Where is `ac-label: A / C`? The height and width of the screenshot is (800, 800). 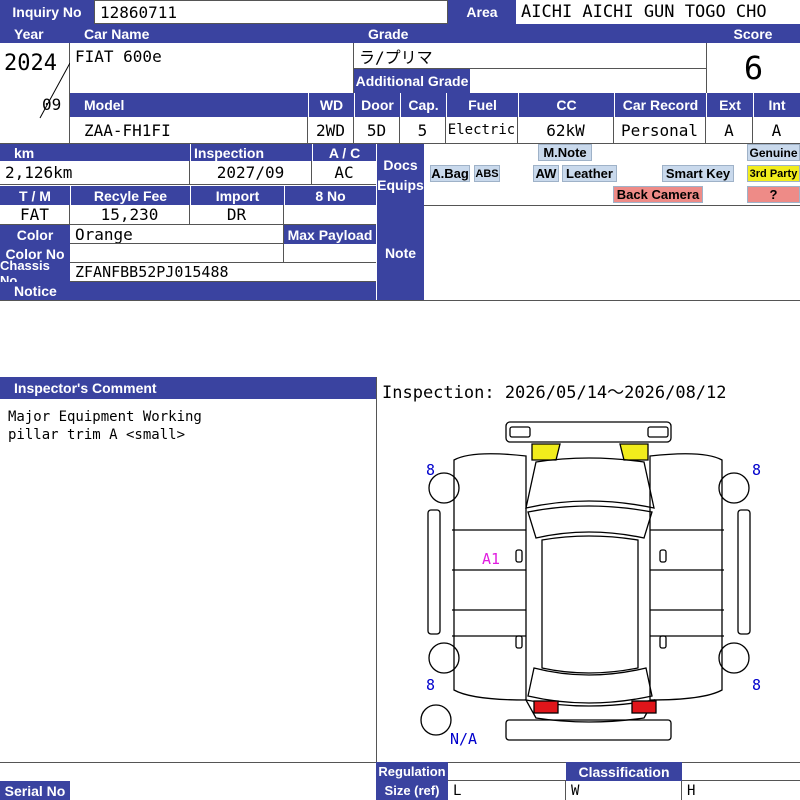 ac-label: A / C is located at coordinates (344, 152).